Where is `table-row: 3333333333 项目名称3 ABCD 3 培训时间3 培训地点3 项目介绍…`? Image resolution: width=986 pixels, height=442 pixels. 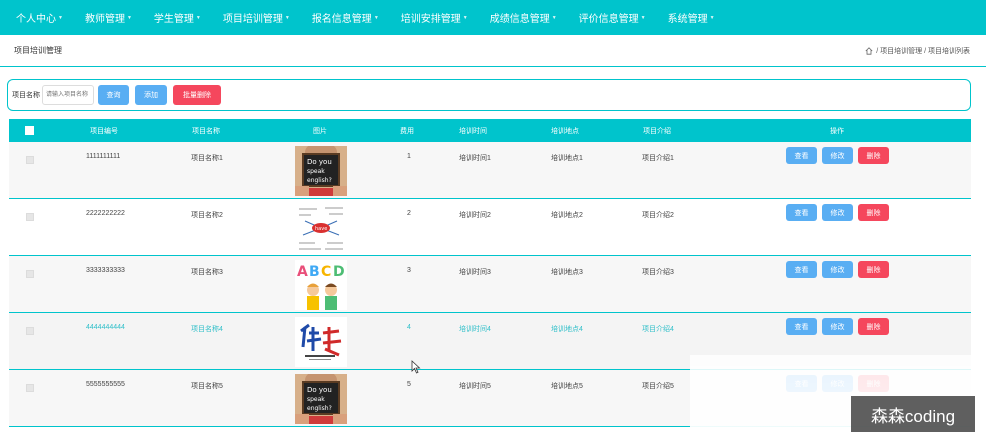 table-row: 3333333333 项目名称3 ABCD 3 培训时间3 培训地点3 项目介绍… is located at coordinates (490, 284).